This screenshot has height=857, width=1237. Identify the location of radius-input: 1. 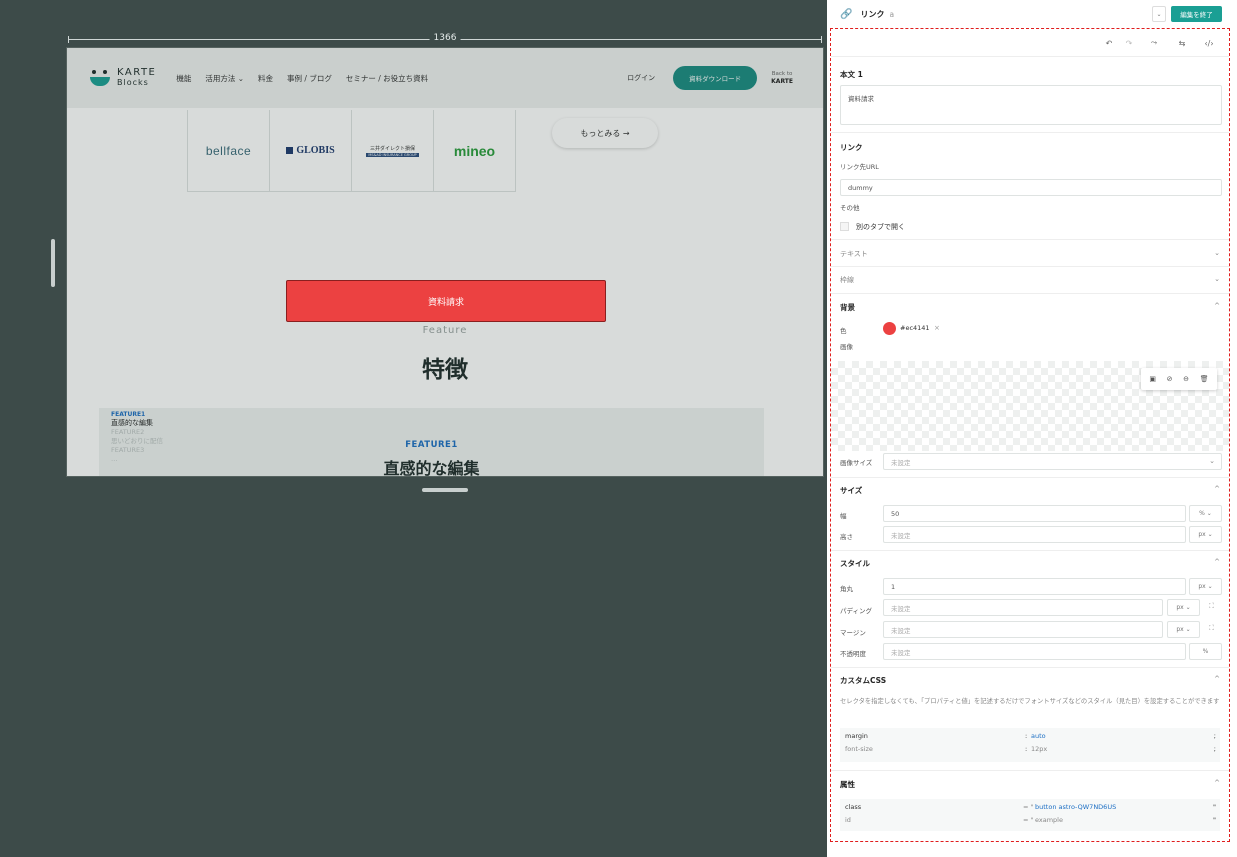
(1034, 586).